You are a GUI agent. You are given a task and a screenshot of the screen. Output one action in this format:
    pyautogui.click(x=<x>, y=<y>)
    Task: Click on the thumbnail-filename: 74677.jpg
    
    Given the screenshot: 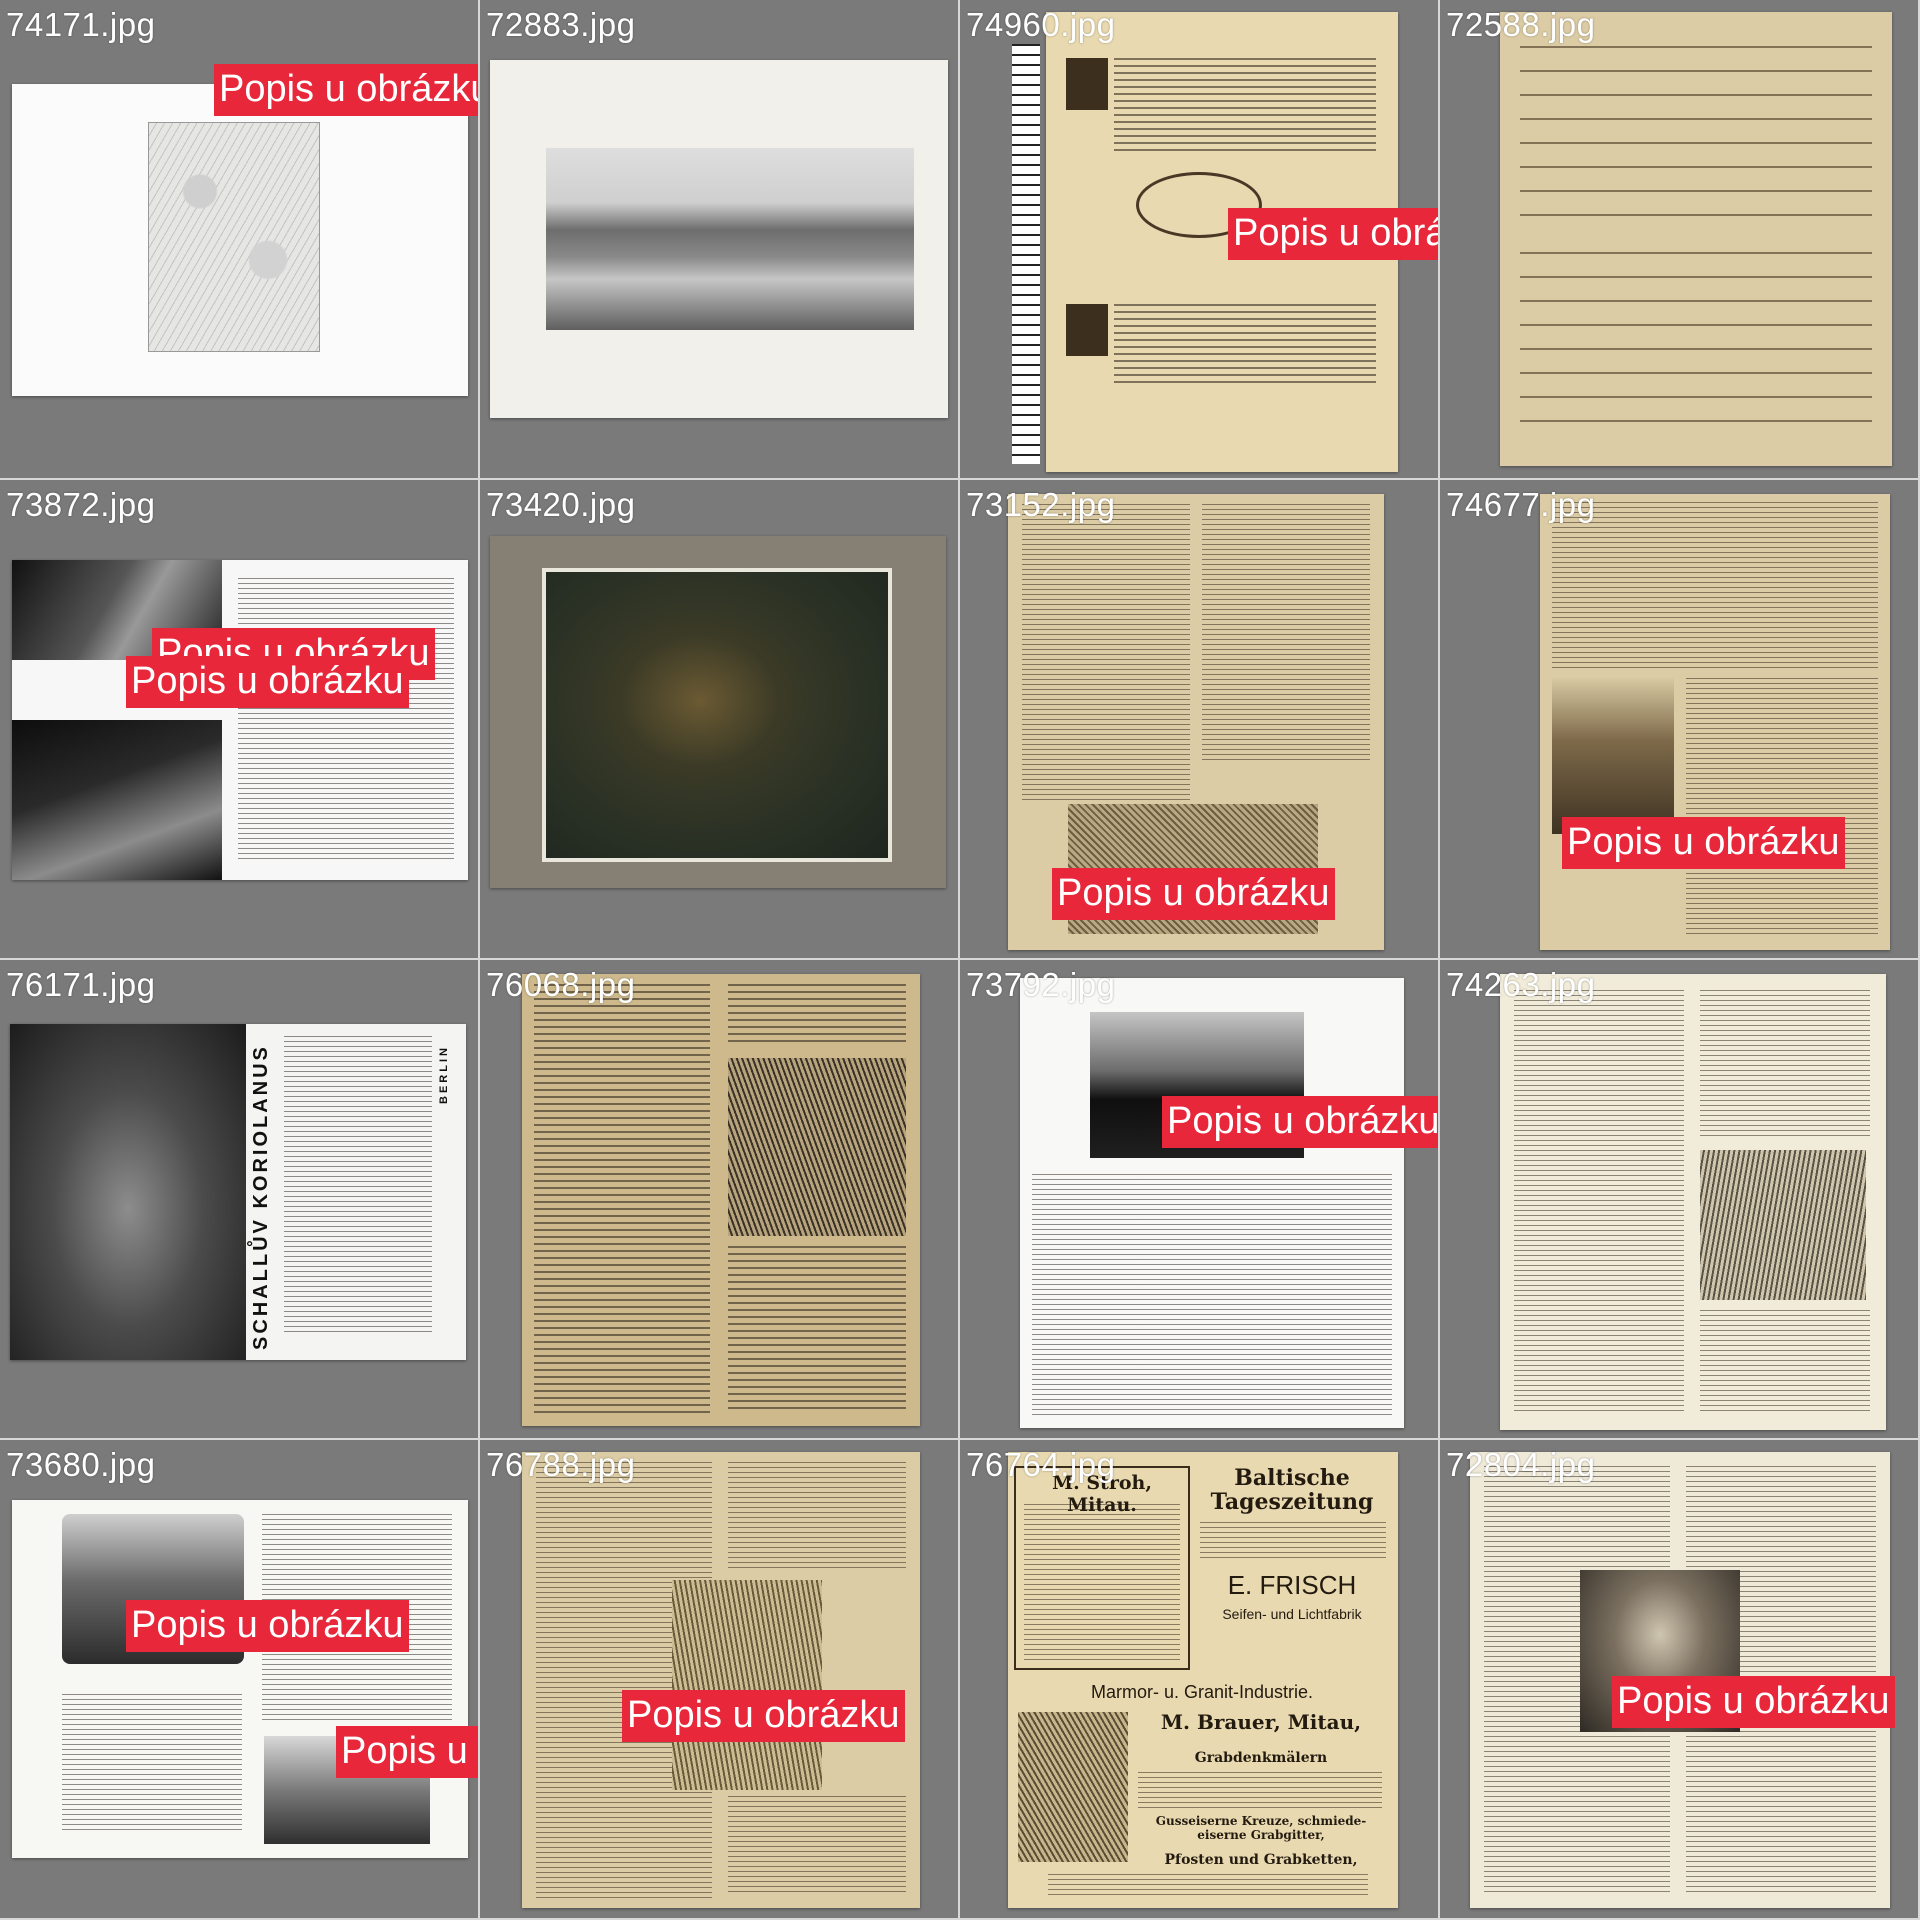 What is the action you would take?
    pyautogui.click(x=1521, y=504)
    